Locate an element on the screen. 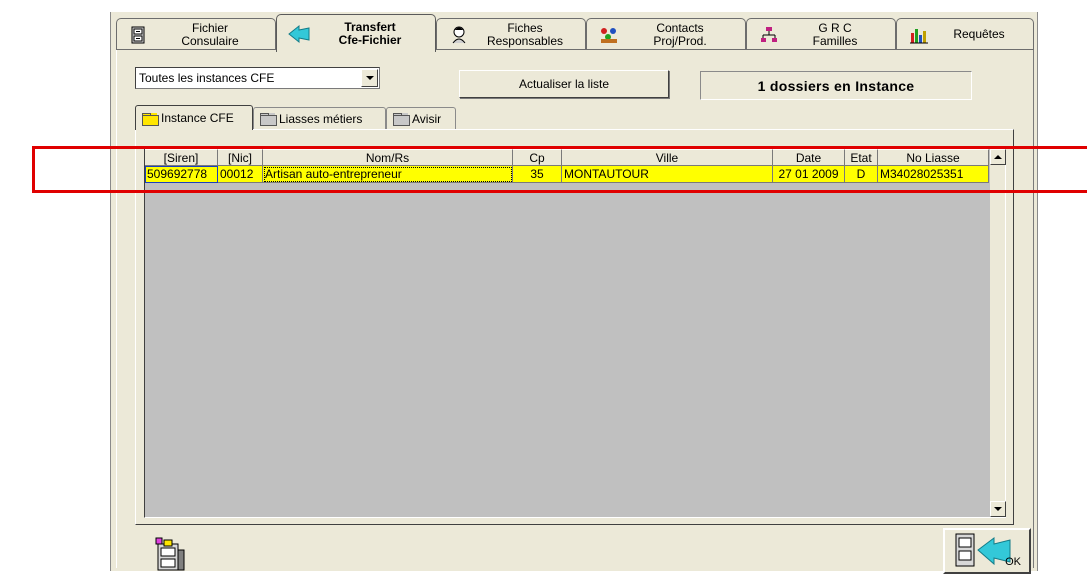 The height and width of the screenshot is (577, 1087). column-header-cp: Cp is located at coordinates (537, 157).